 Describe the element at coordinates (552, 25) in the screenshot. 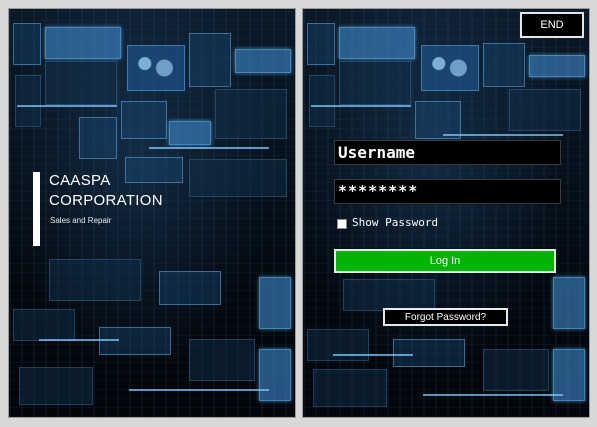

I see `end-button: END` at that location.